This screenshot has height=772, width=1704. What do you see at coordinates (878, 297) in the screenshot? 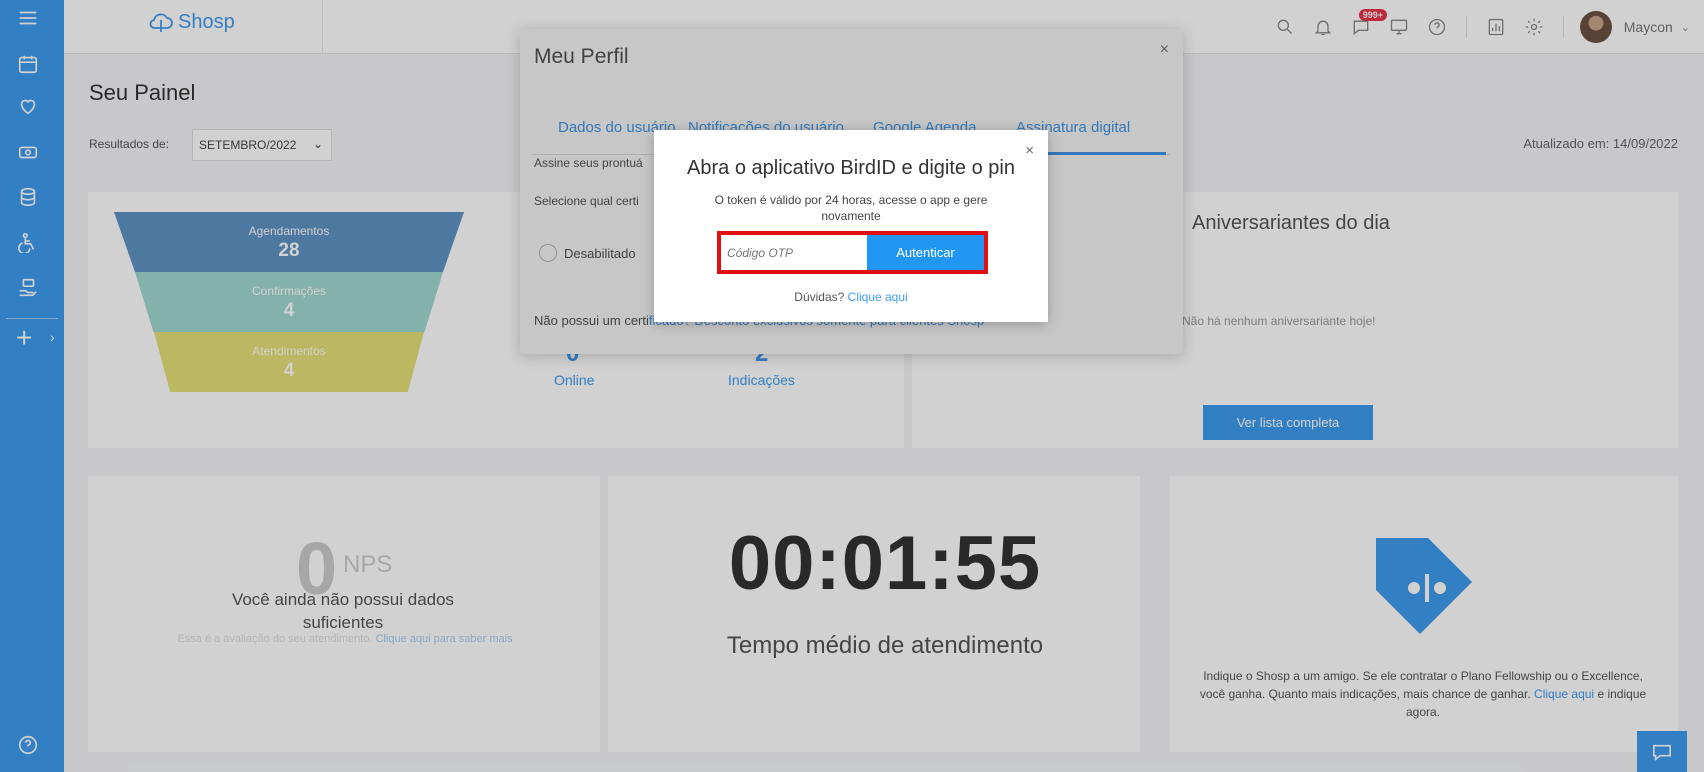
I see `otp-help-link: Clique aqui` at bounding box center [878, 297].